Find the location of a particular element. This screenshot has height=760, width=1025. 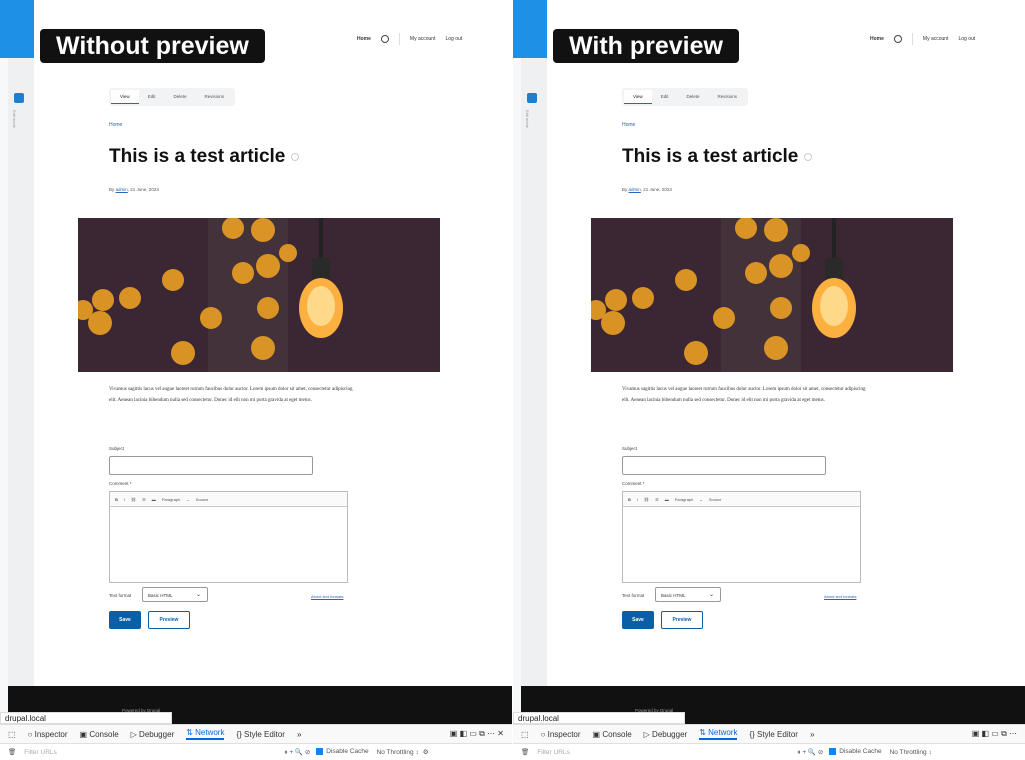

devtools-controls: ▣ ◧ ▭ ⧉ ⋯ is located at coordinates (994, 734).